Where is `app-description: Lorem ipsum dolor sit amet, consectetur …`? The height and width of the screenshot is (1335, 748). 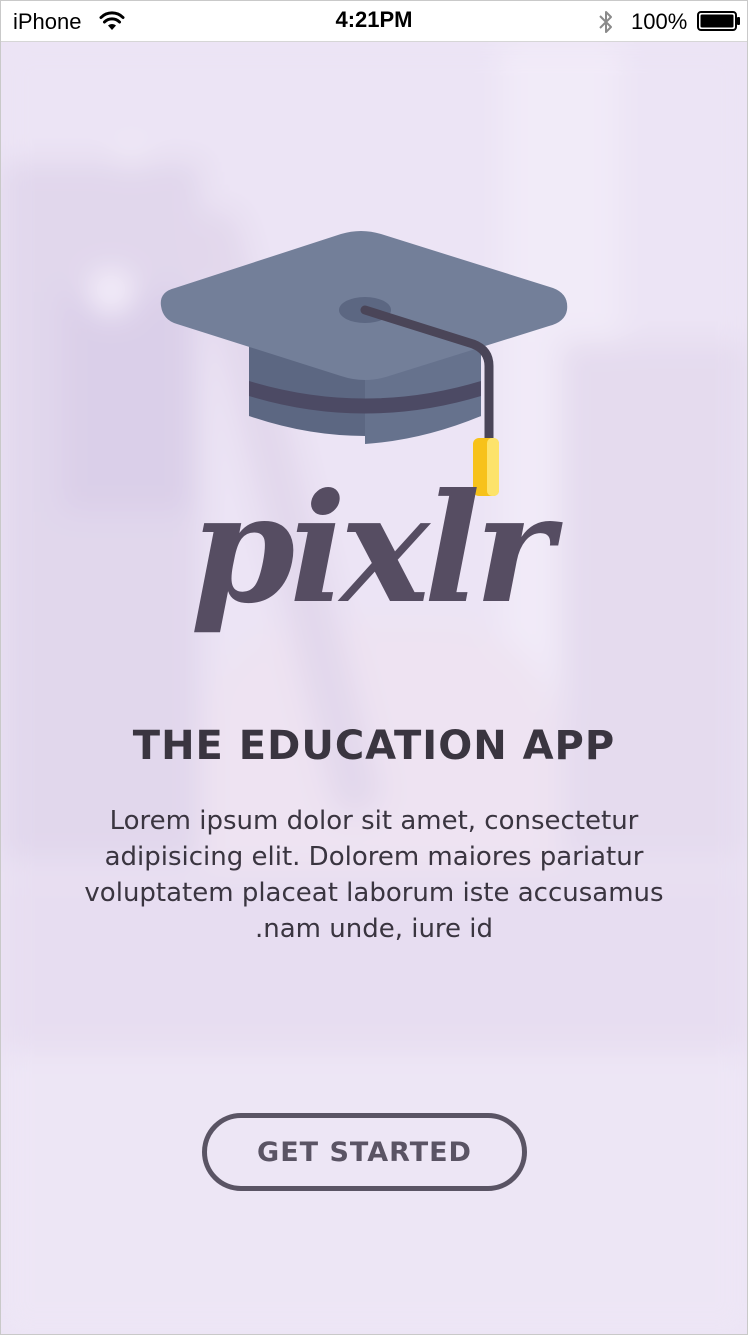 app-description: Lorem ipsum dolor sit amet, consectetur … is located at coordinates (374, 875).